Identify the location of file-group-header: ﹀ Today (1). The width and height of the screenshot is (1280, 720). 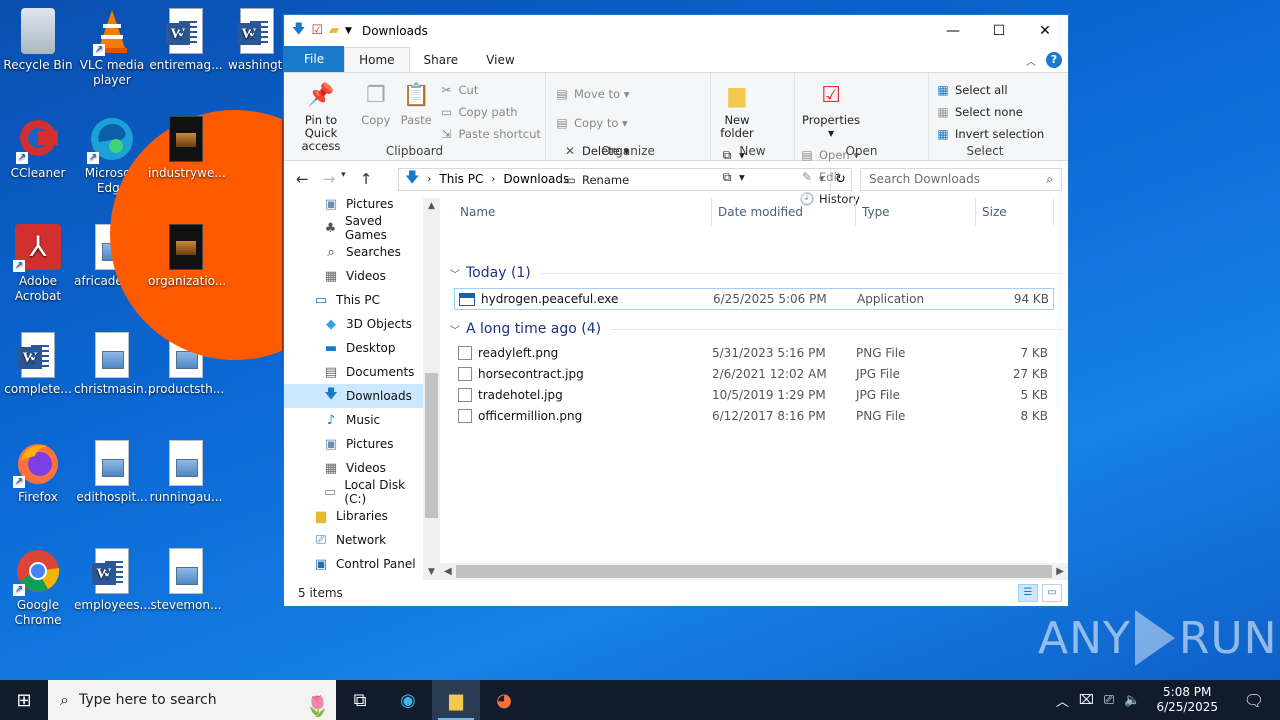
(754, 273).